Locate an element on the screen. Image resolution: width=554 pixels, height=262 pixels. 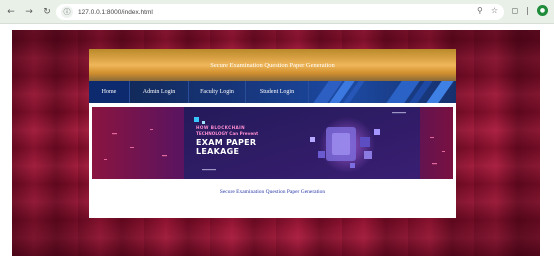
banner-line3: EXAM PAPER is located at coordinates (226, 142).